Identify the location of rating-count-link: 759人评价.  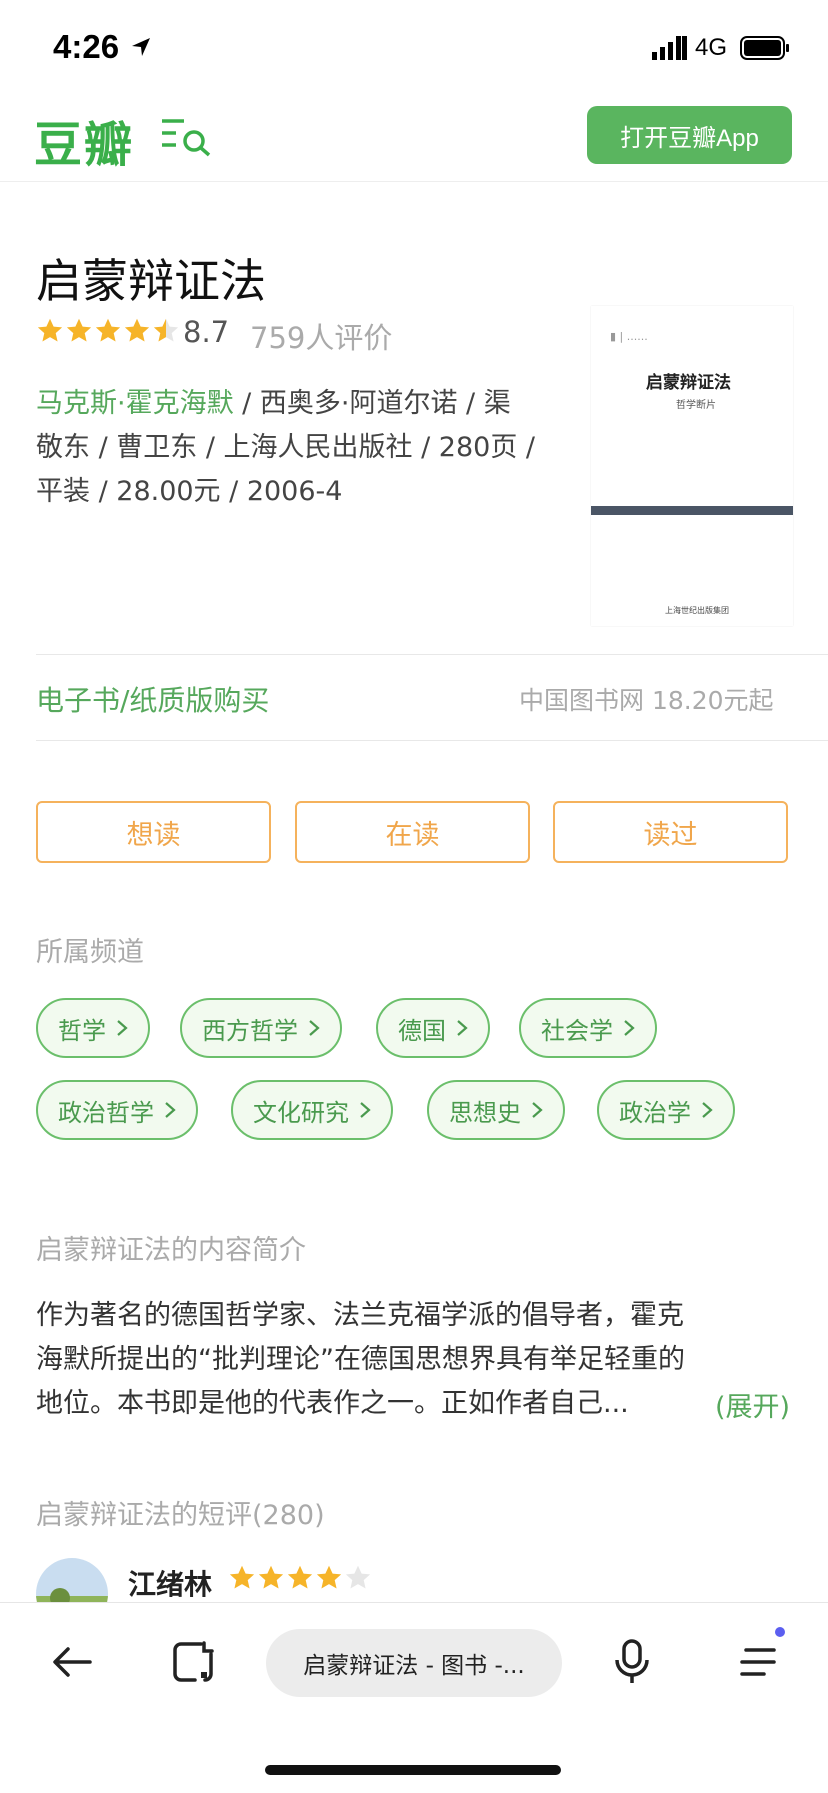
(321, 336).